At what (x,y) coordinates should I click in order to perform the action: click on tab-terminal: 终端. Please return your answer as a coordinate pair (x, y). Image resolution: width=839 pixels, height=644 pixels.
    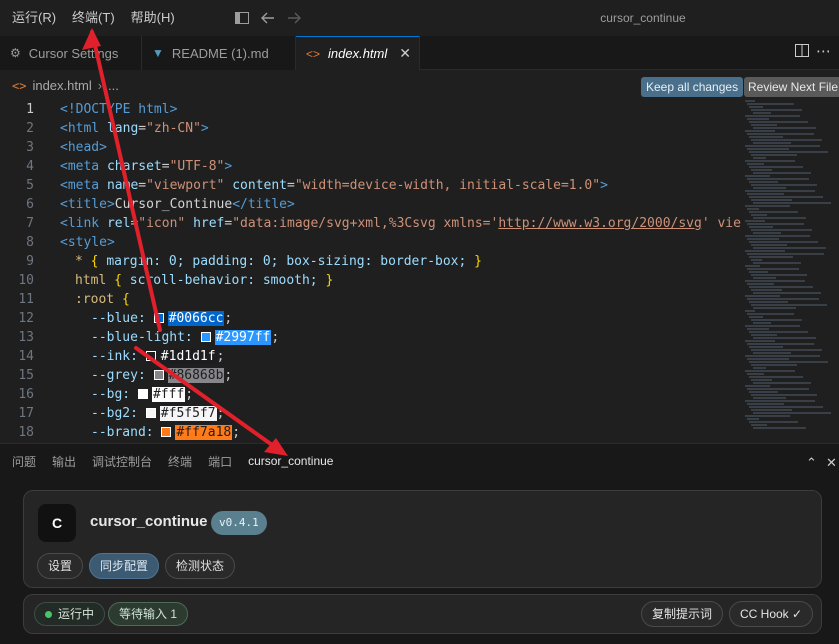
    Looking at the image, I should click on (180, 462).